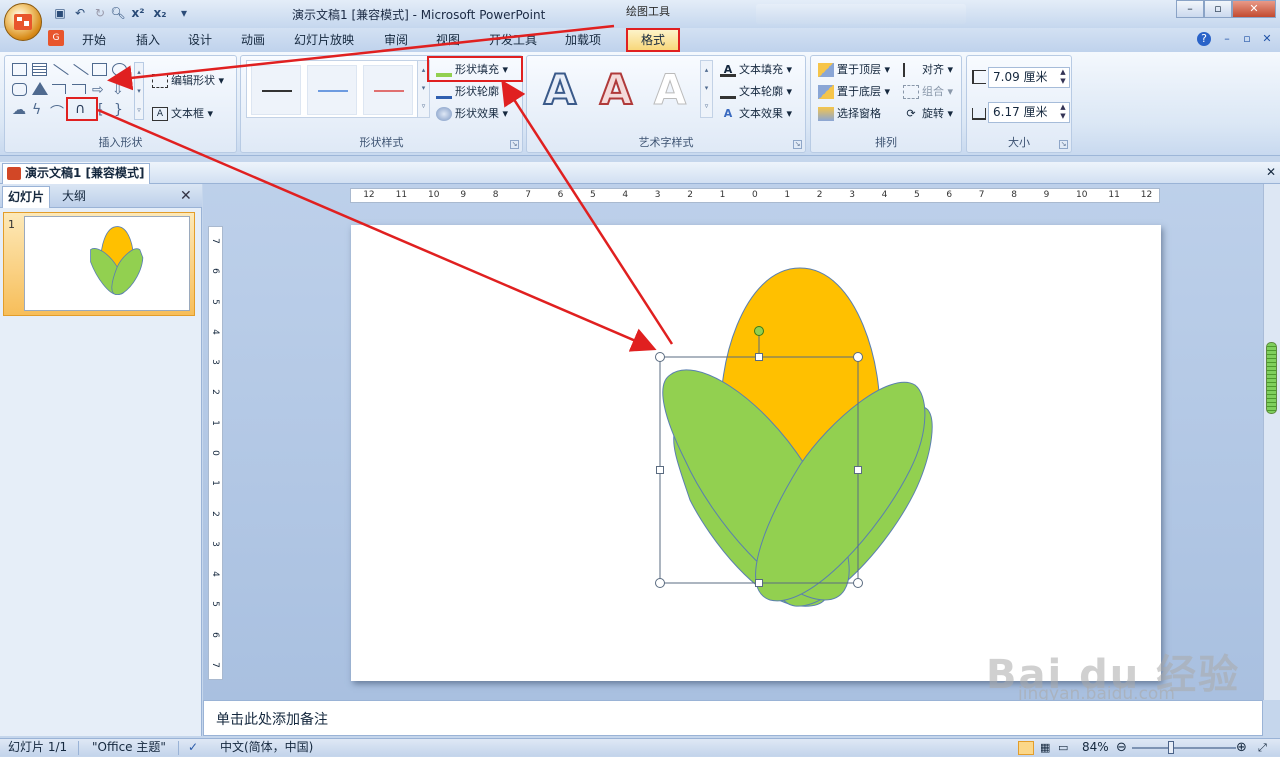 This screenshot has height=757, width=1280. Describe the element at coordinates (859, 91) in the screenshot. I see `send-back-label: 置于底层` at that location.